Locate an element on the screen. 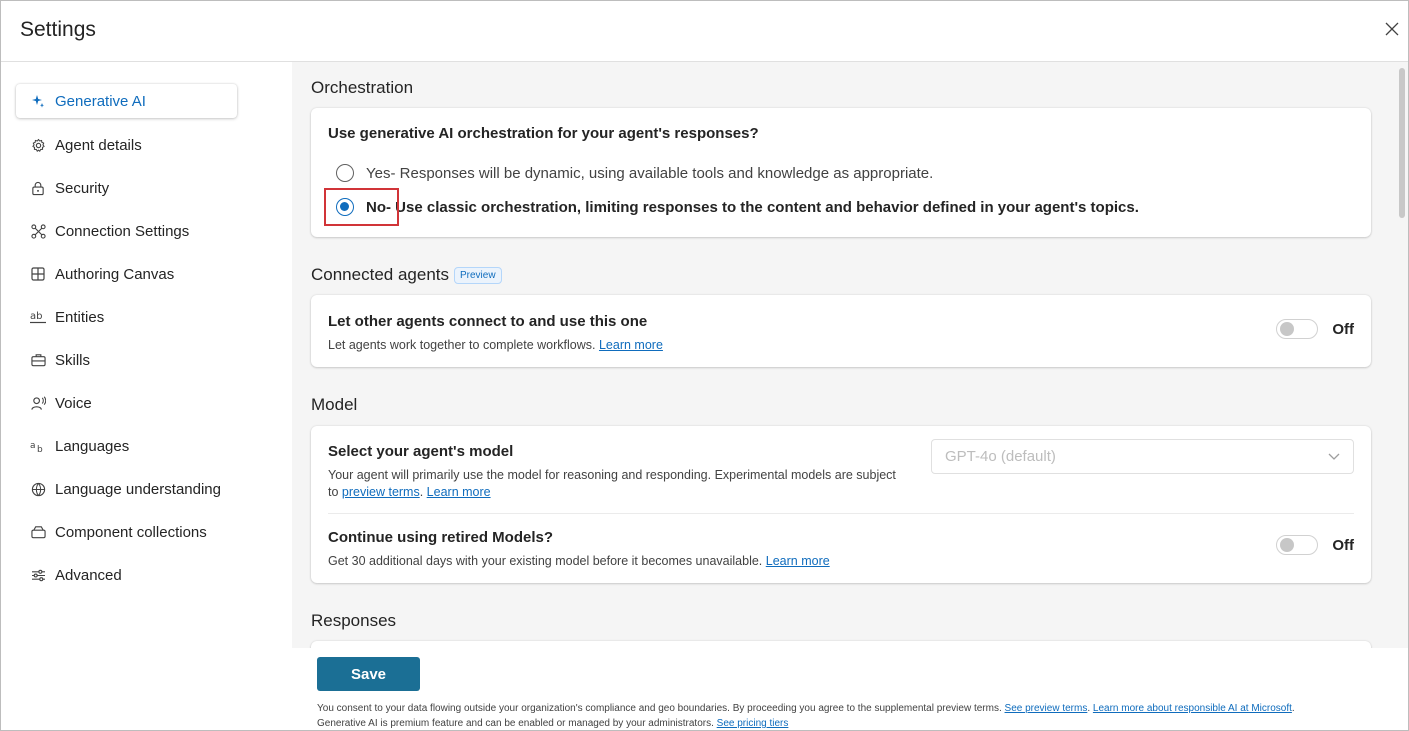  scrollbar-thumb is located at coordinates (1402, 143).